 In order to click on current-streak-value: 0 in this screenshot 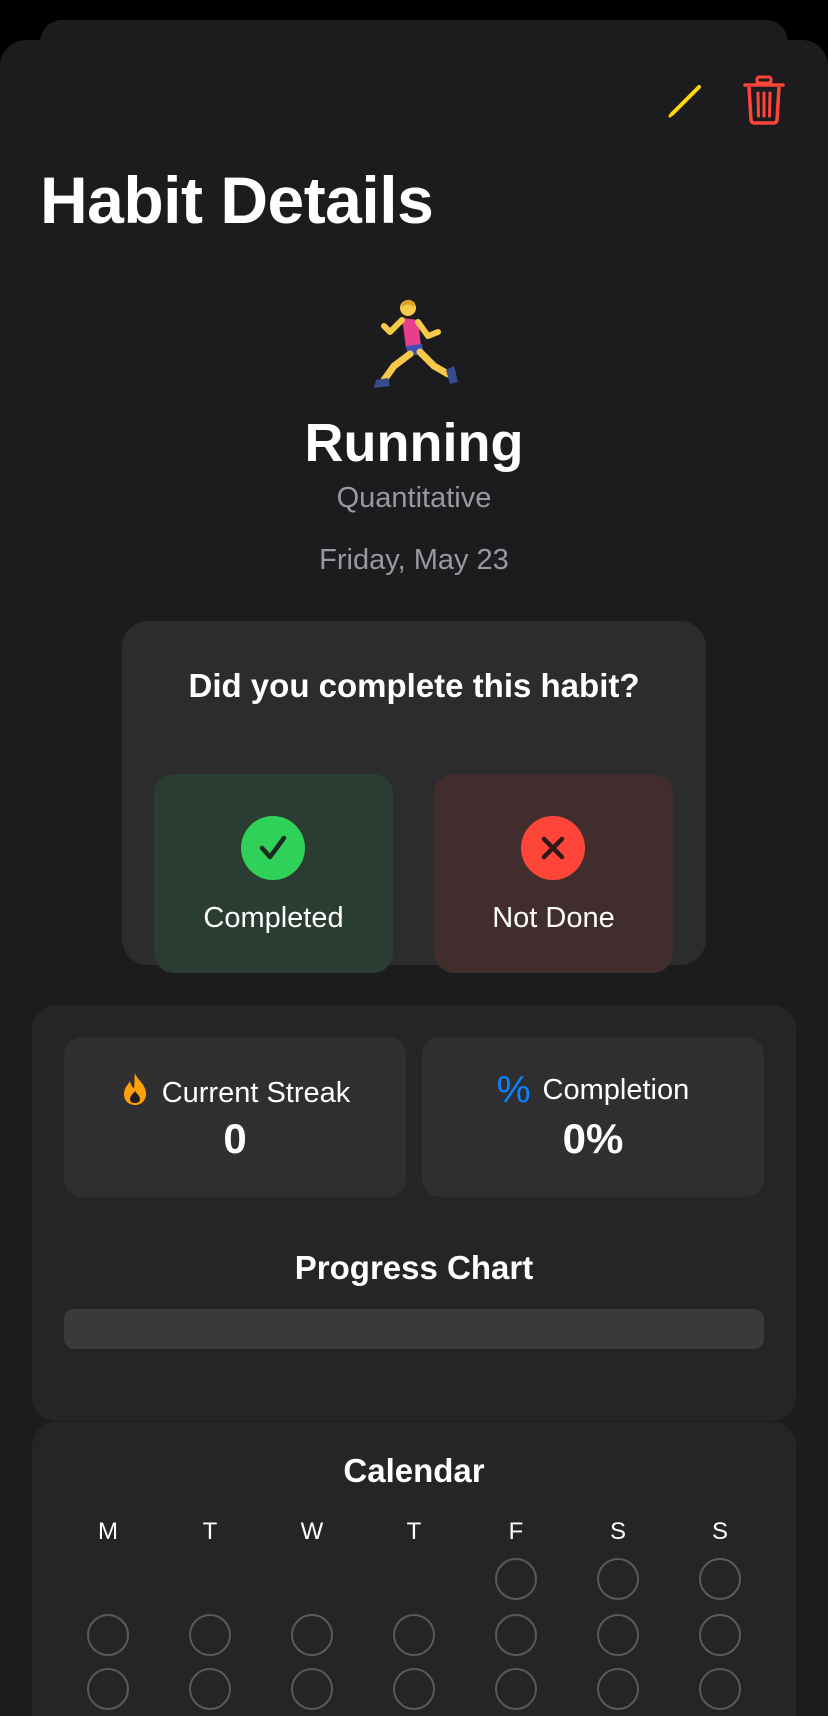, I will do `click(235, 1138)`.